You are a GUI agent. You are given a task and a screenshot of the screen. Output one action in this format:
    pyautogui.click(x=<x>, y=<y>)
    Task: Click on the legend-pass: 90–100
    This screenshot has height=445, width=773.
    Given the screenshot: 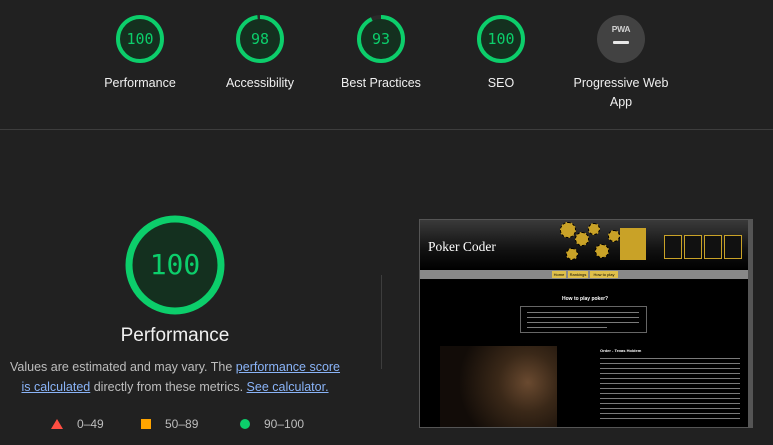 What is the action you would take?
    pyautogui.click(x=272, y=424)
    